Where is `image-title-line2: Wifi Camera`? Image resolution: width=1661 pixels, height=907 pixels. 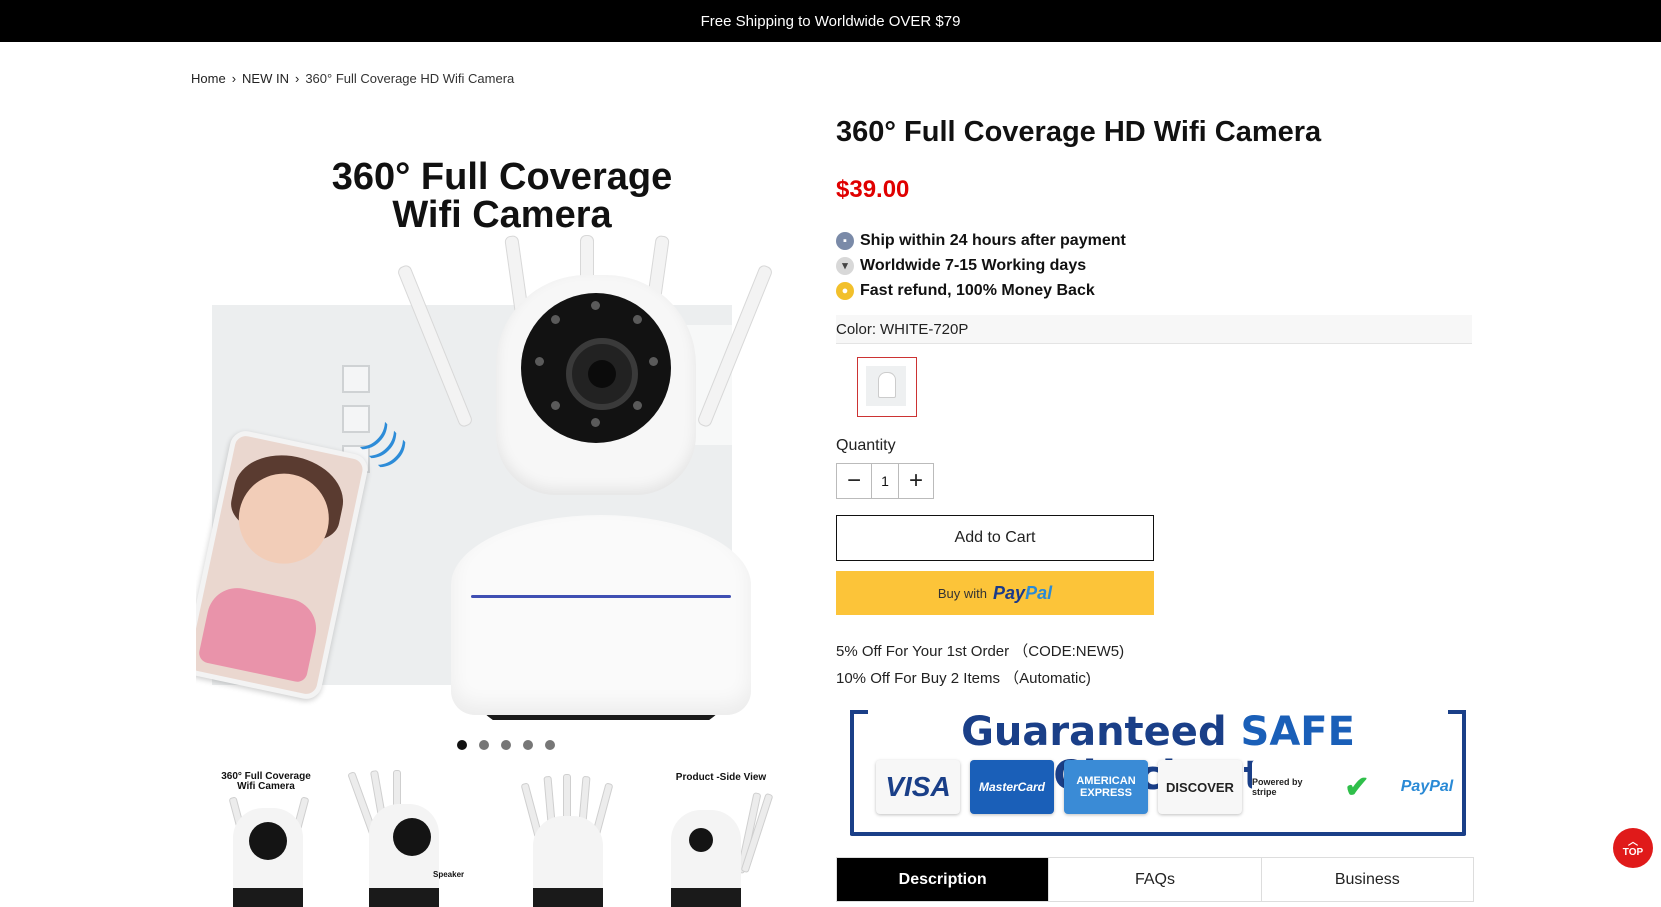 image-title-line2: Wifi Camera is located at coordinates (502, 215).